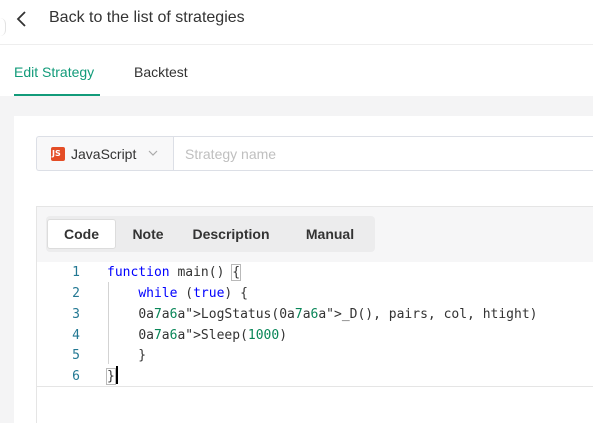  What do you see at coordinates (330, 234) in the screenshot?
I see `tab-manual: Manual` at bounding box center [330, 234].